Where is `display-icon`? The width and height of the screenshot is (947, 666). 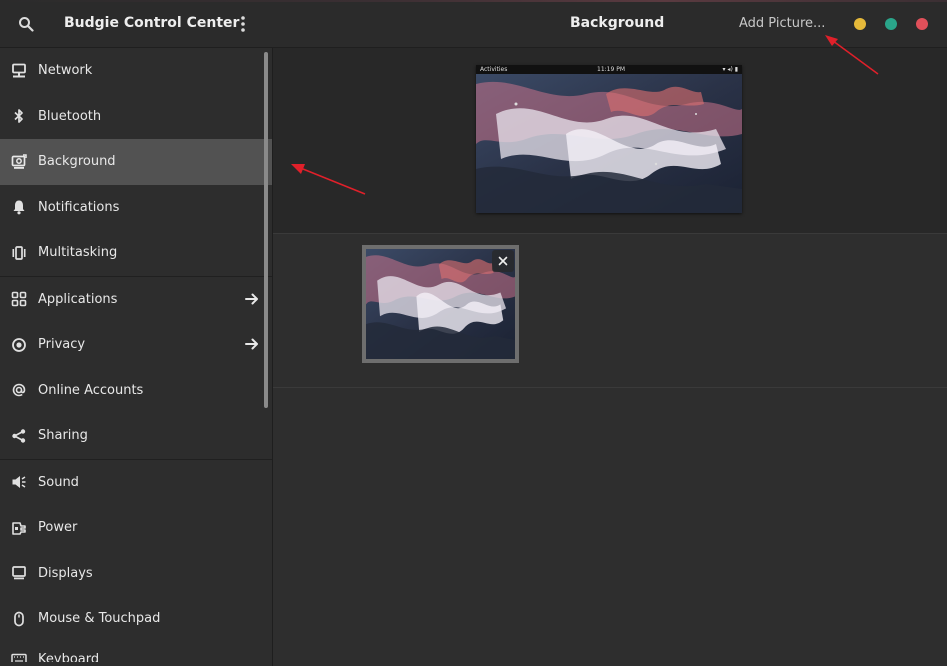 display-icon is located at coordinates (19, 573).